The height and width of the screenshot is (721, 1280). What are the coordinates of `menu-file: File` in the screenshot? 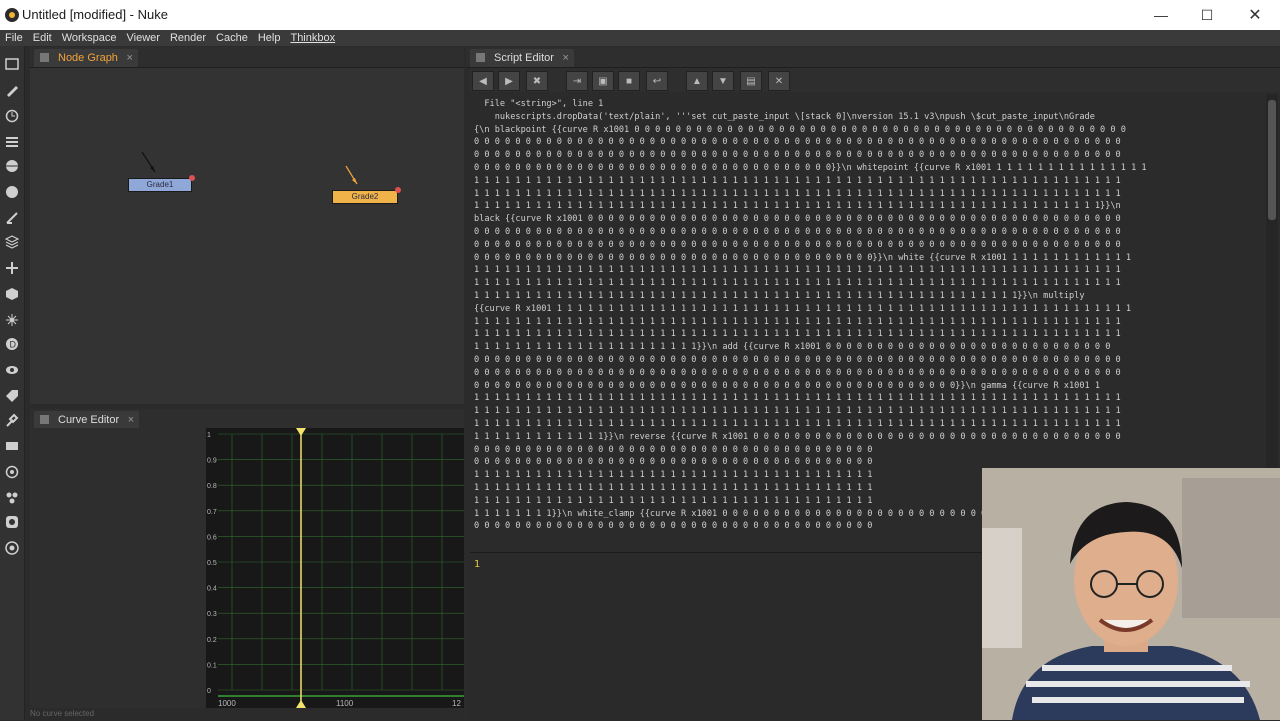 It's located at (14, 38).